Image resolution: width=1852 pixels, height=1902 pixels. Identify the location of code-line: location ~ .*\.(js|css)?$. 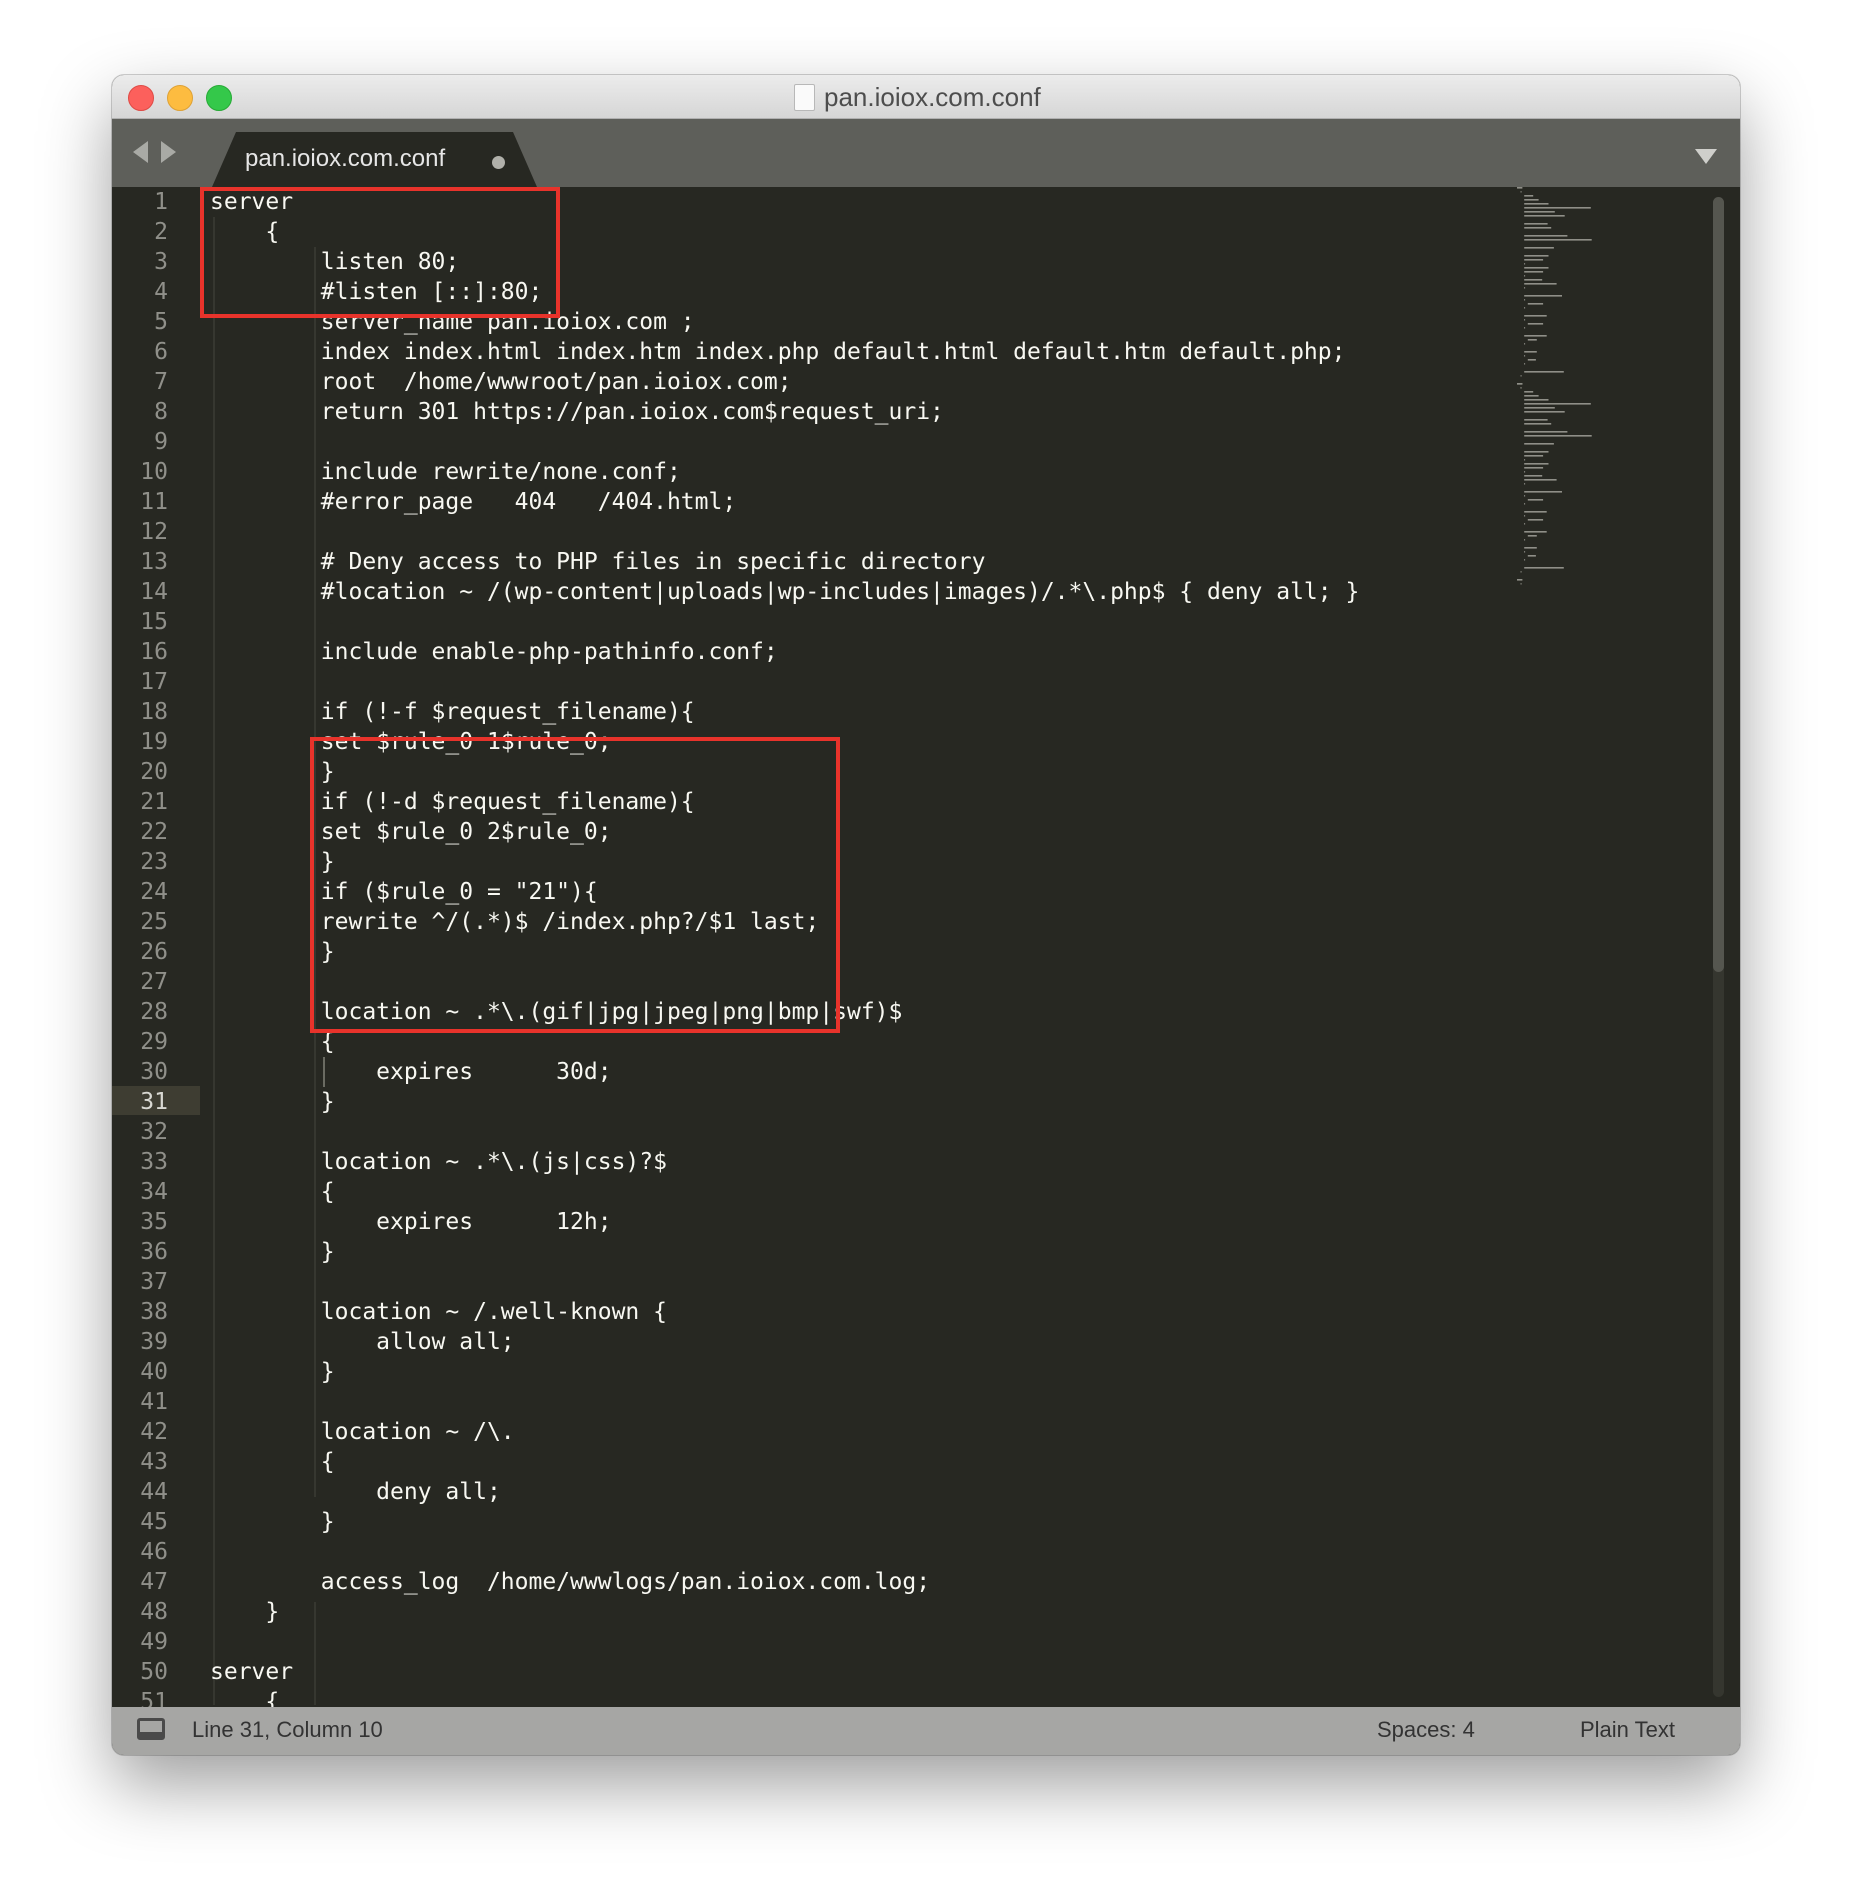
(784, 1162).